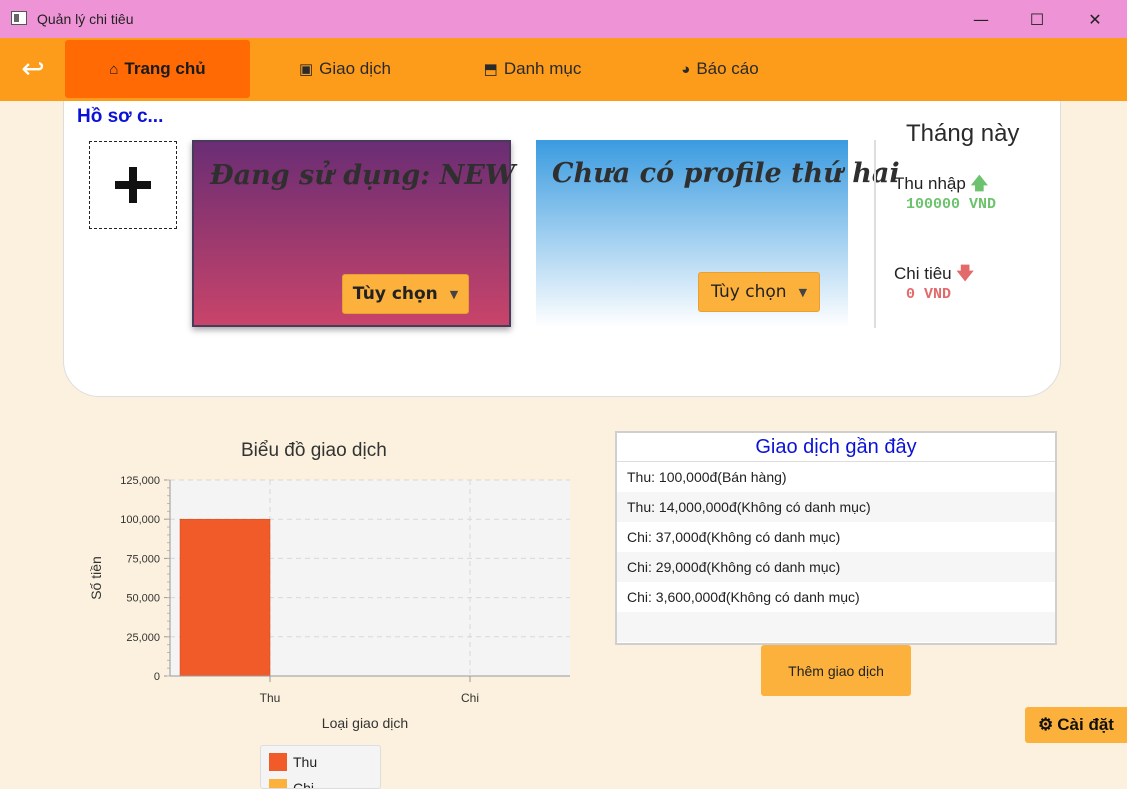 This screenshot has height=789, width=1127. What do you see at coordinates (143, 599) in the screenshot?
I see `y-tick-label: 50,000` at bounding box center [143, 599].